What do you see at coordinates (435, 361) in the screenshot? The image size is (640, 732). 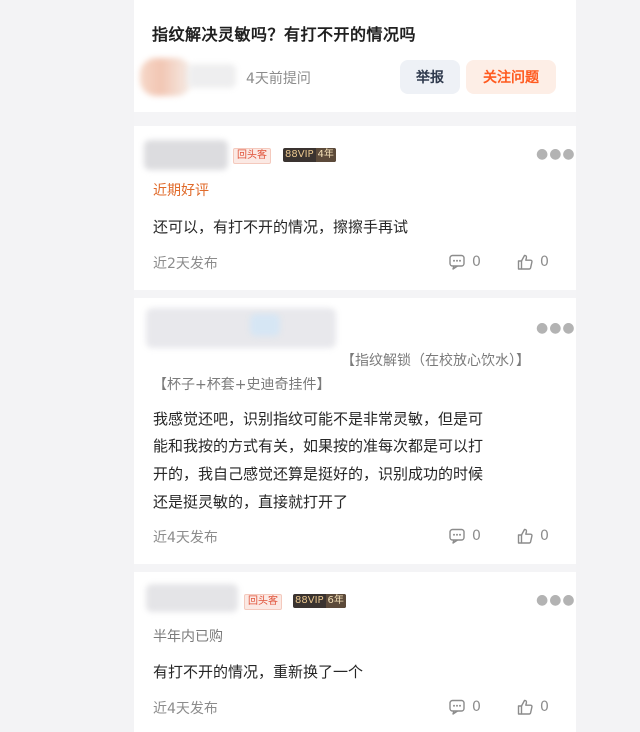 I see `product-spec: 【指纹解锁（在校放心饮水）】` at bounding box center [435, 361].